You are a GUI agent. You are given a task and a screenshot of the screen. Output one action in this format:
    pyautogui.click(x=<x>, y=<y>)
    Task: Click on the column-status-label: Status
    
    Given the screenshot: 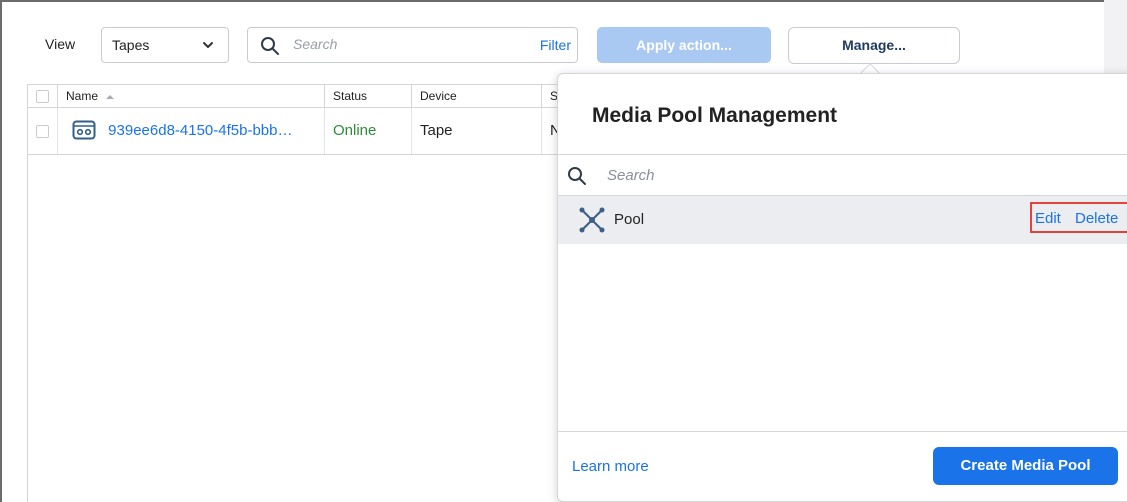 What is the action you would take?
    pyautogui.click(x=350, y=96)
    